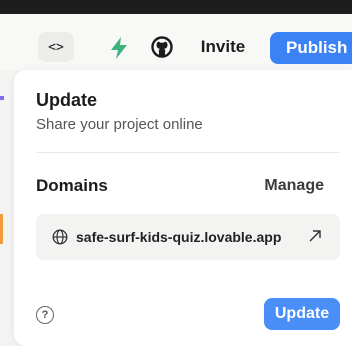 The height and width of the screenshot is (346, 352). What do you see at coordinates (302, 314) in the screenshot?
I see `update-button: Update` at bounding box center [302, 314].